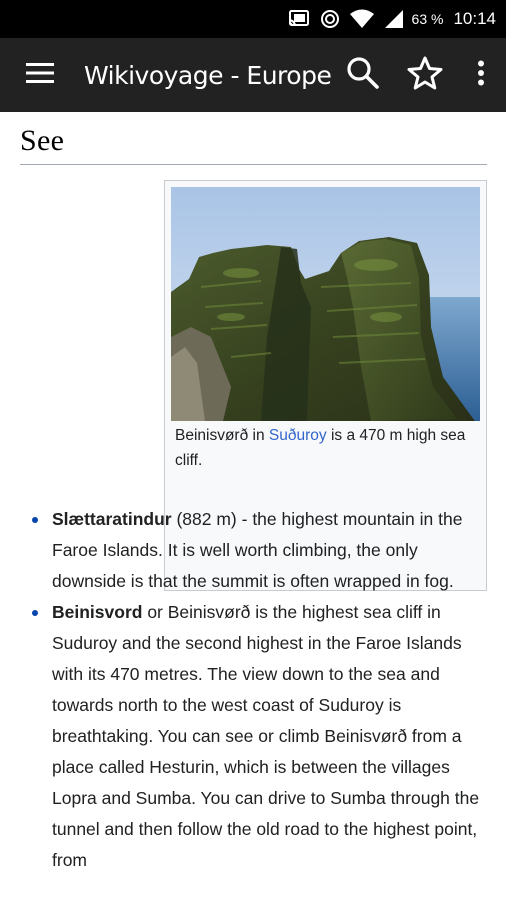 The image size is (506, 900). I want to click on menu-icon, so click(40, 75).